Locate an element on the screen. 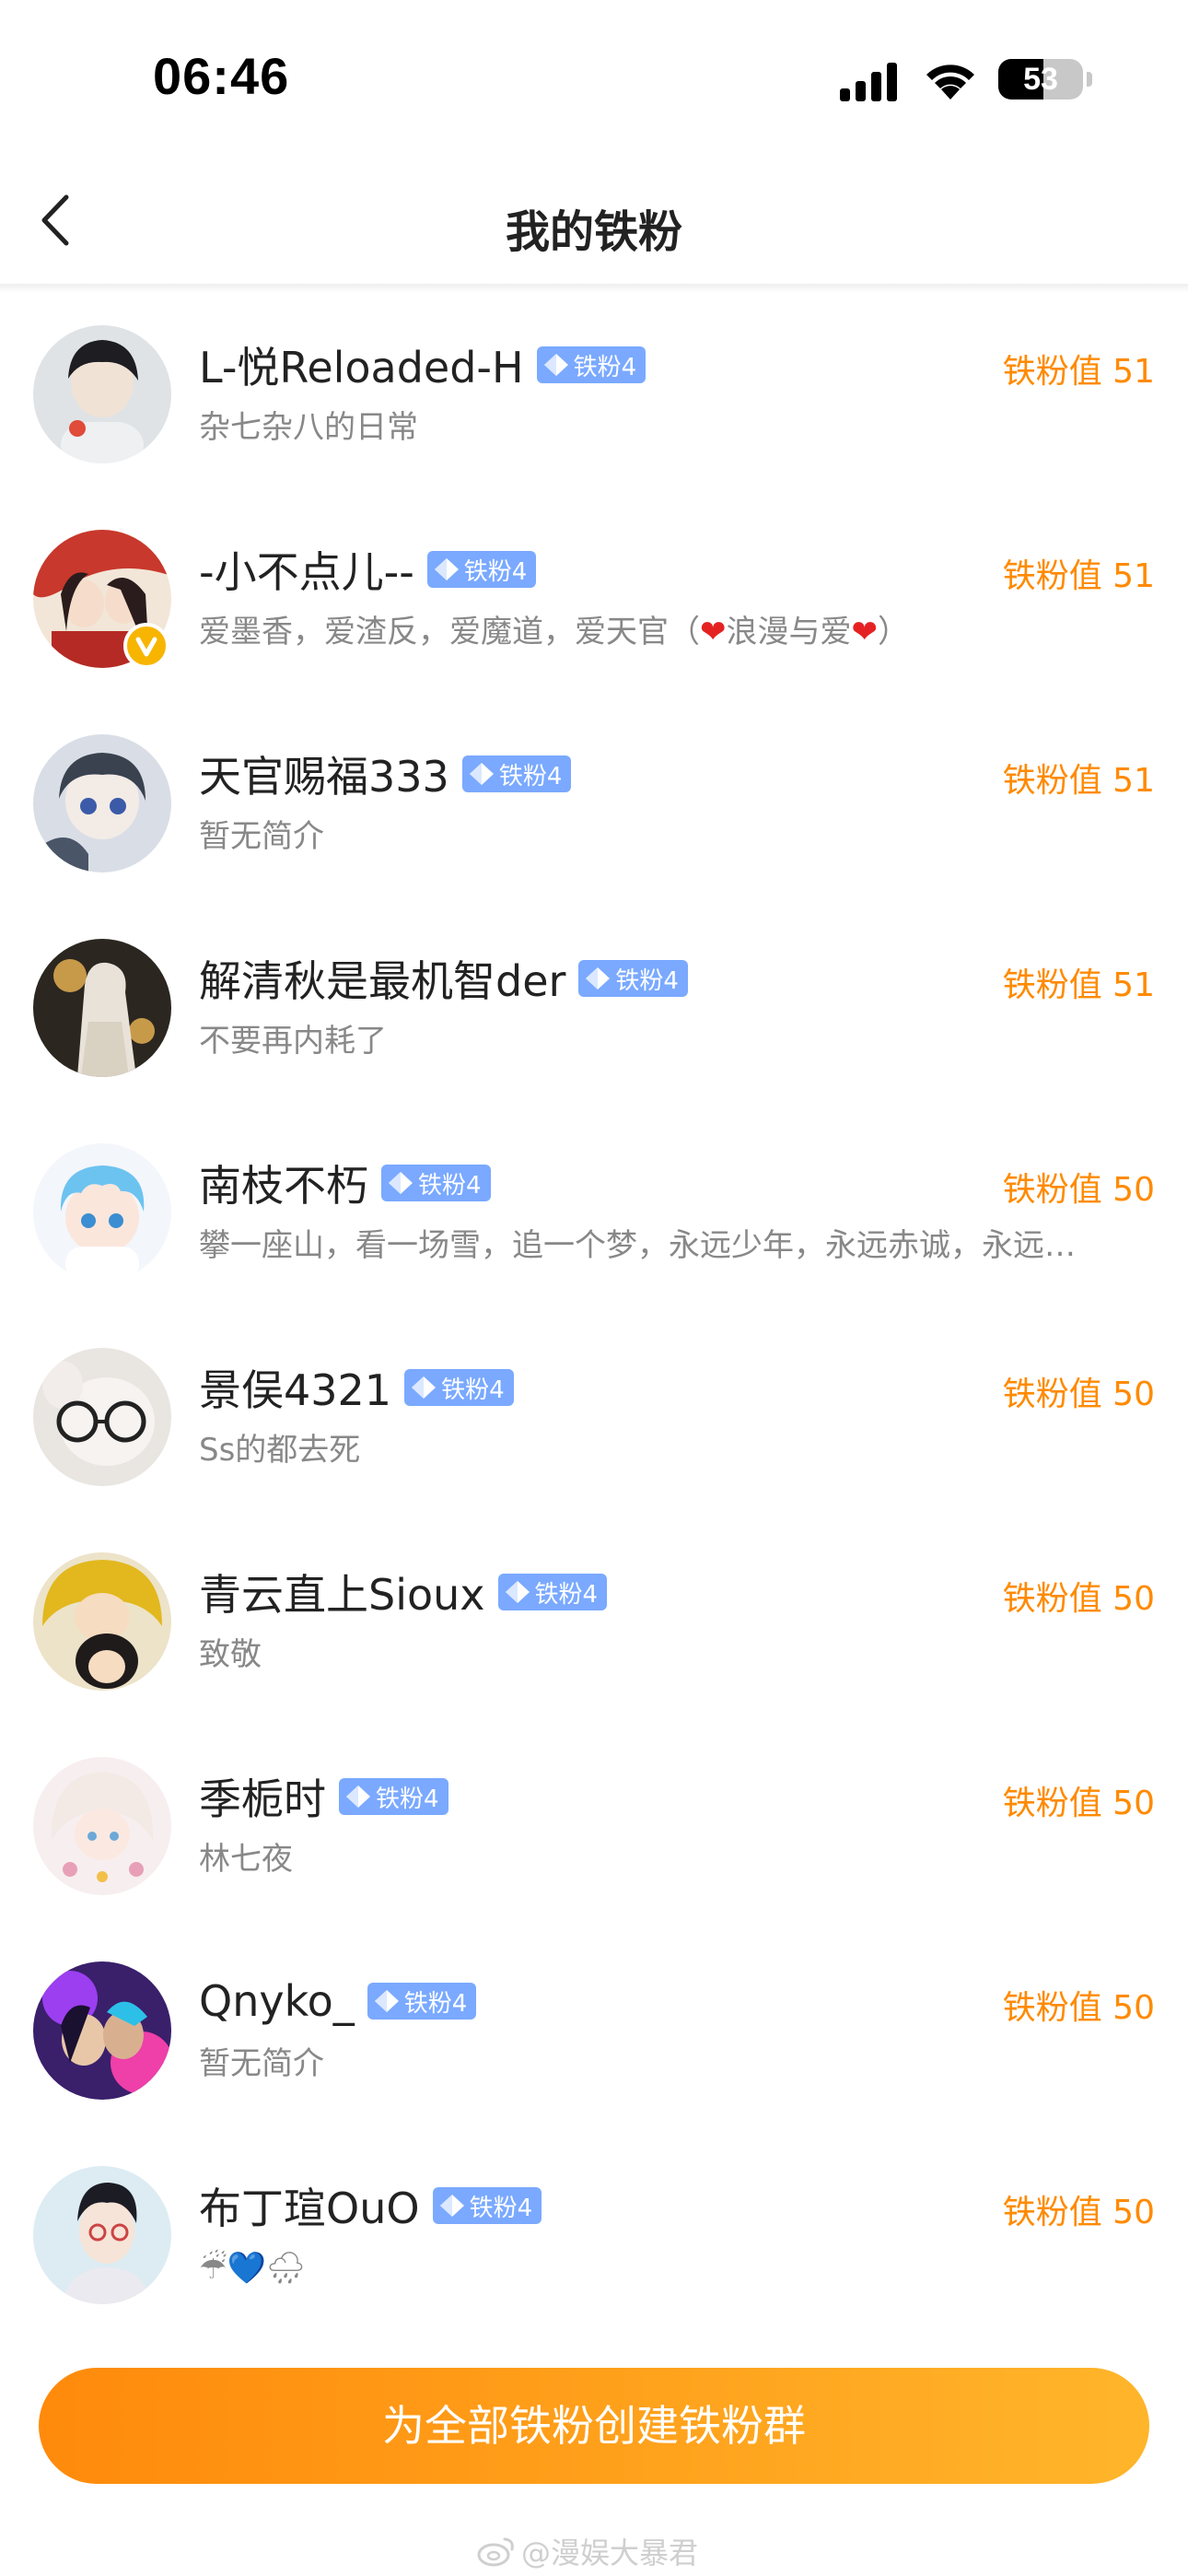 The height and width of the screenshot is (2576, 1188). fan-row: L-悦Reloaded-H 铁粉4 杂七杂八的日常 铁粉值 51 is located at coordinates (594, 395).